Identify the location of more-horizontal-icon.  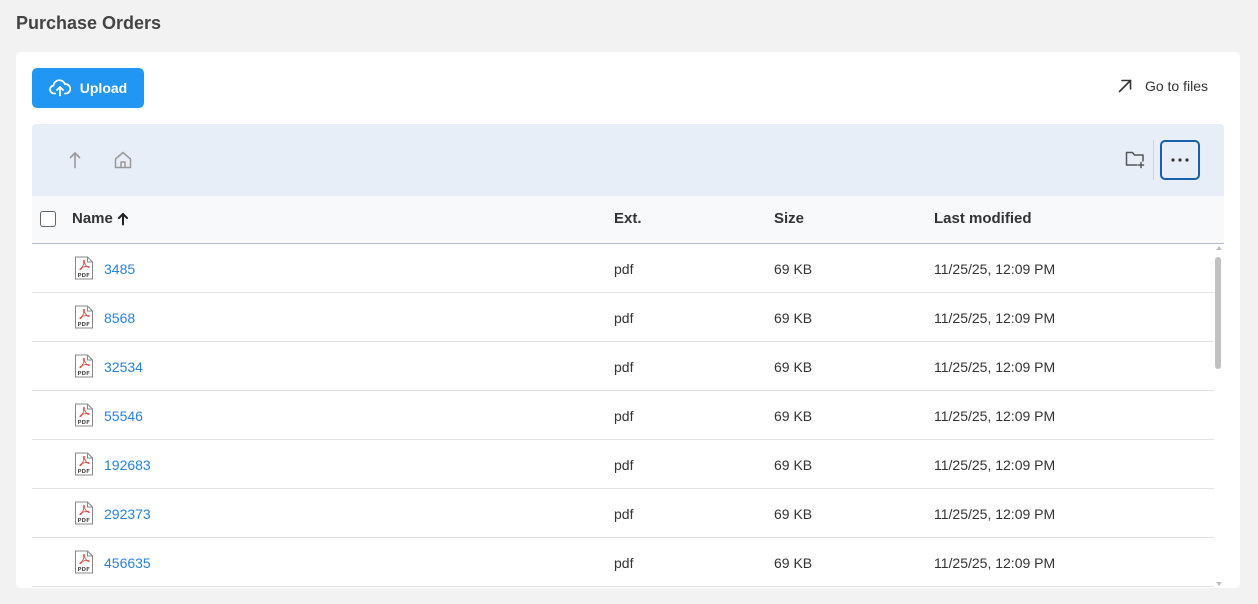
(1180, 160).